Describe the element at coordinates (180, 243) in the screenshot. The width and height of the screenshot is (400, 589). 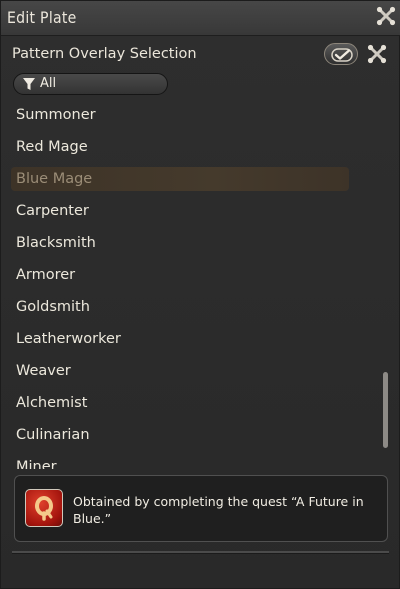
I see `list-item: Blacksmith` at that location.